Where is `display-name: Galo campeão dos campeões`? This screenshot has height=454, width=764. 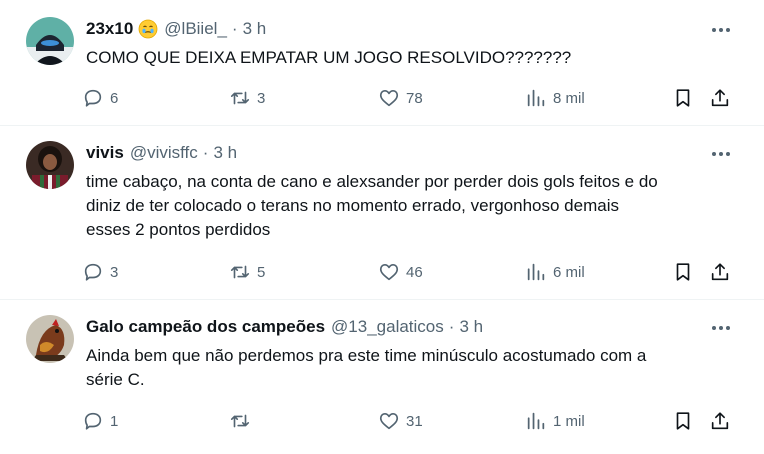 display-name: Galo campeão dos campeões is located at coordinates (205, 327).